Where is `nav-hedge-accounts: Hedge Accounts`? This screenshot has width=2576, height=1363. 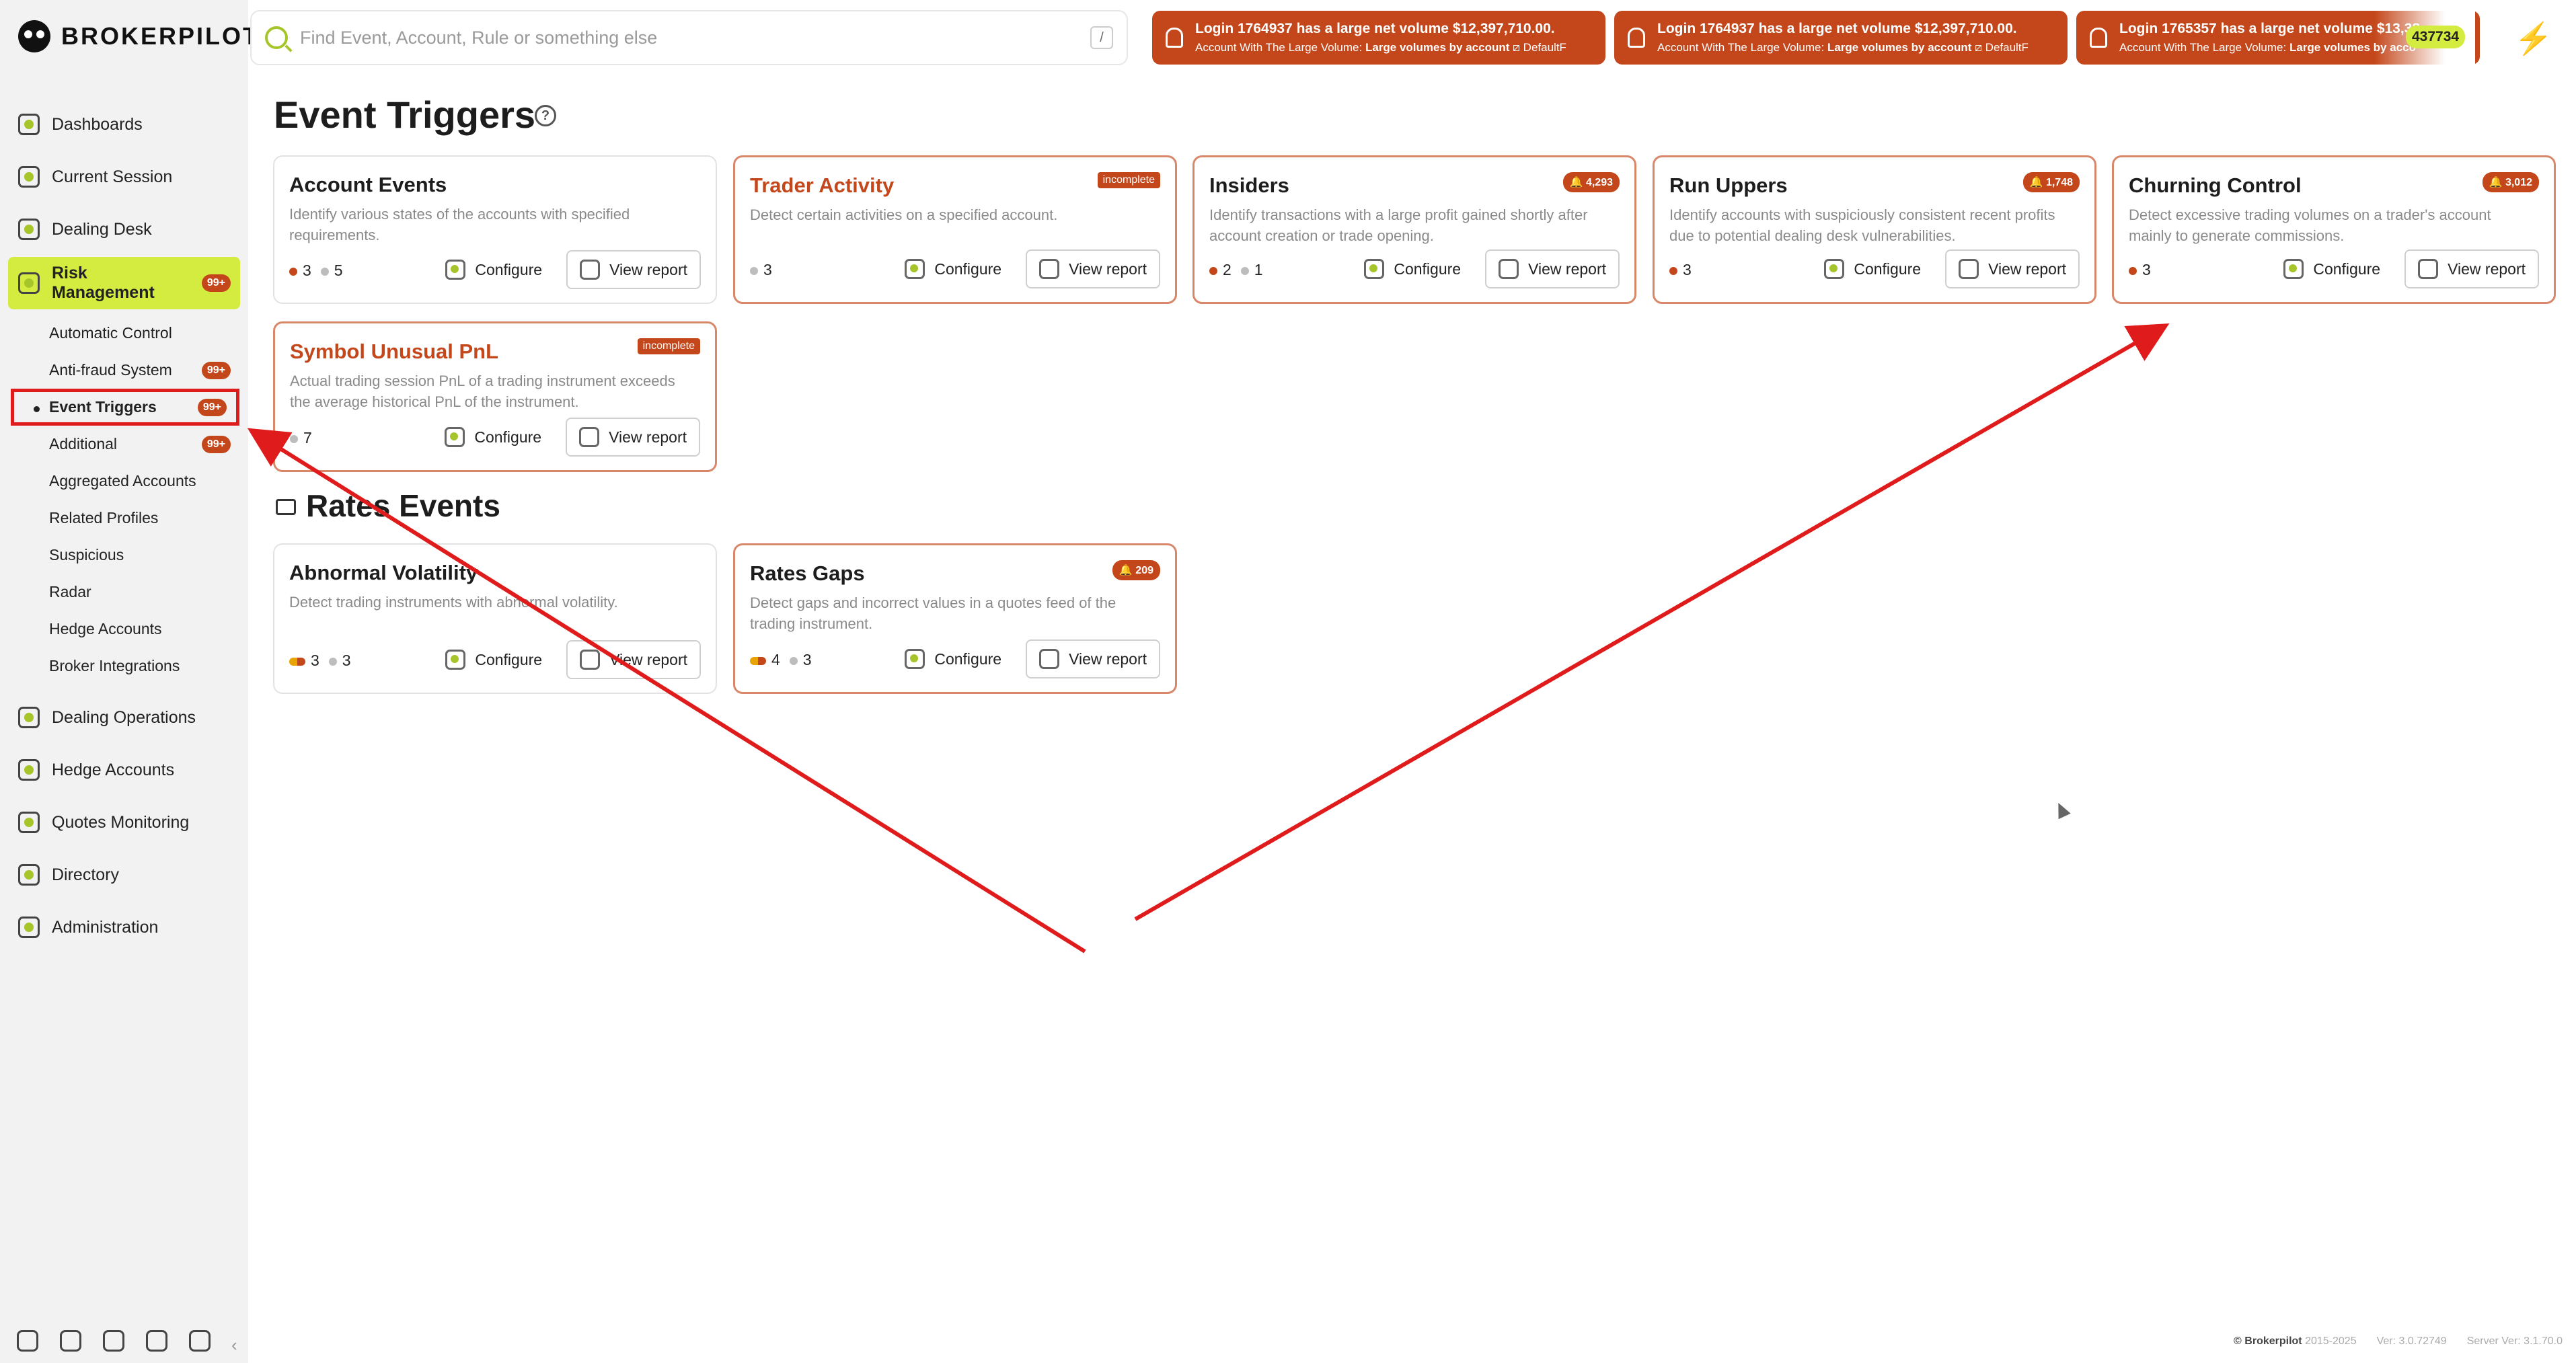 nav-hedge-accounts: Hedge Accounts is located at coordinates (124, 770).